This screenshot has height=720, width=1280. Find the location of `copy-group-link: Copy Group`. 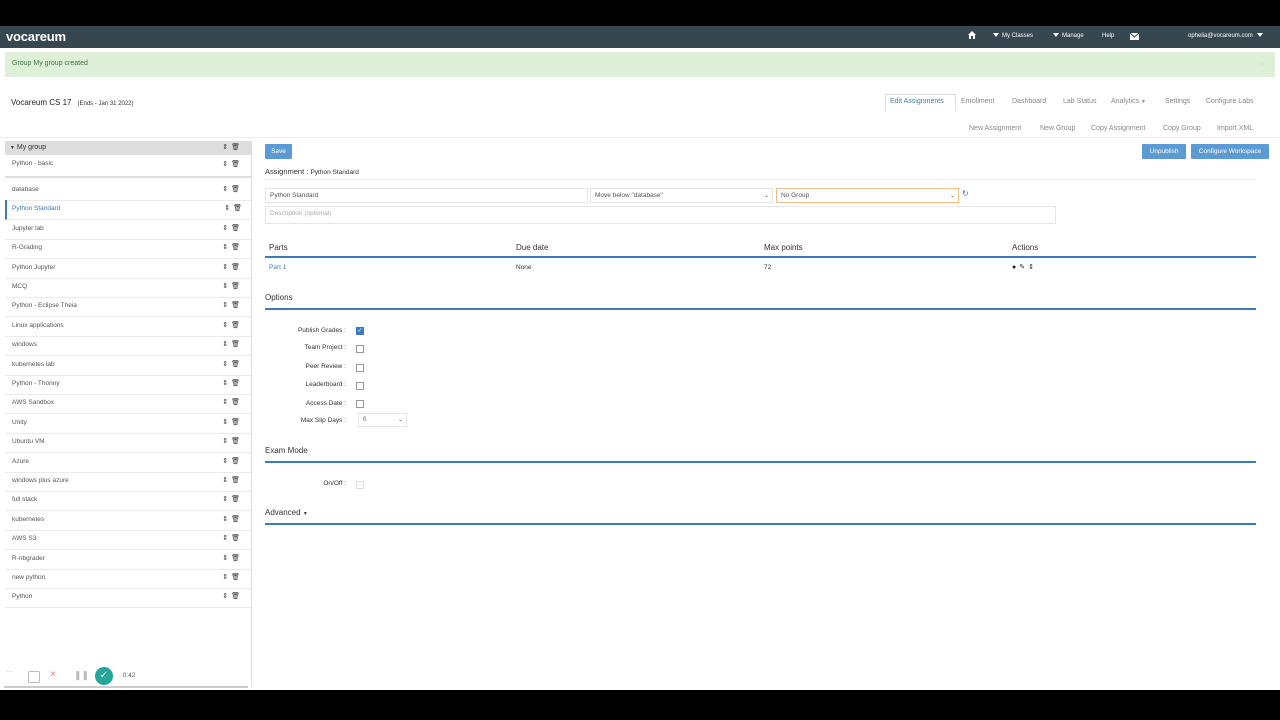

copy-group-link: Copy Group is located at coordinates (1182, 128).